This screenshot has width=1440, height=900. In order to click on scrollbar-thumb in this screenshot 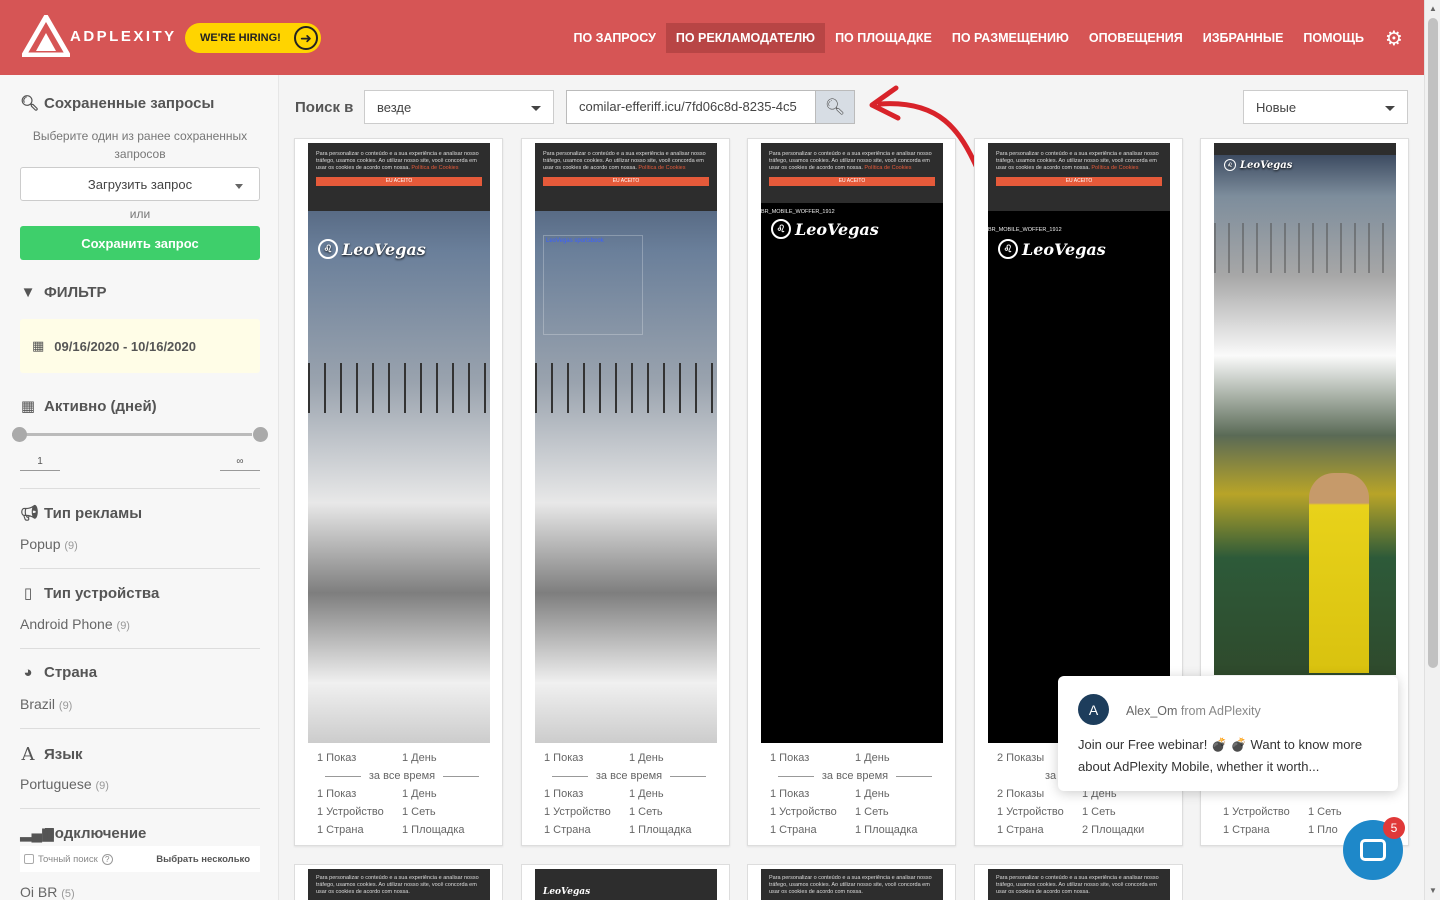, I will do `click(1433, 343)`.